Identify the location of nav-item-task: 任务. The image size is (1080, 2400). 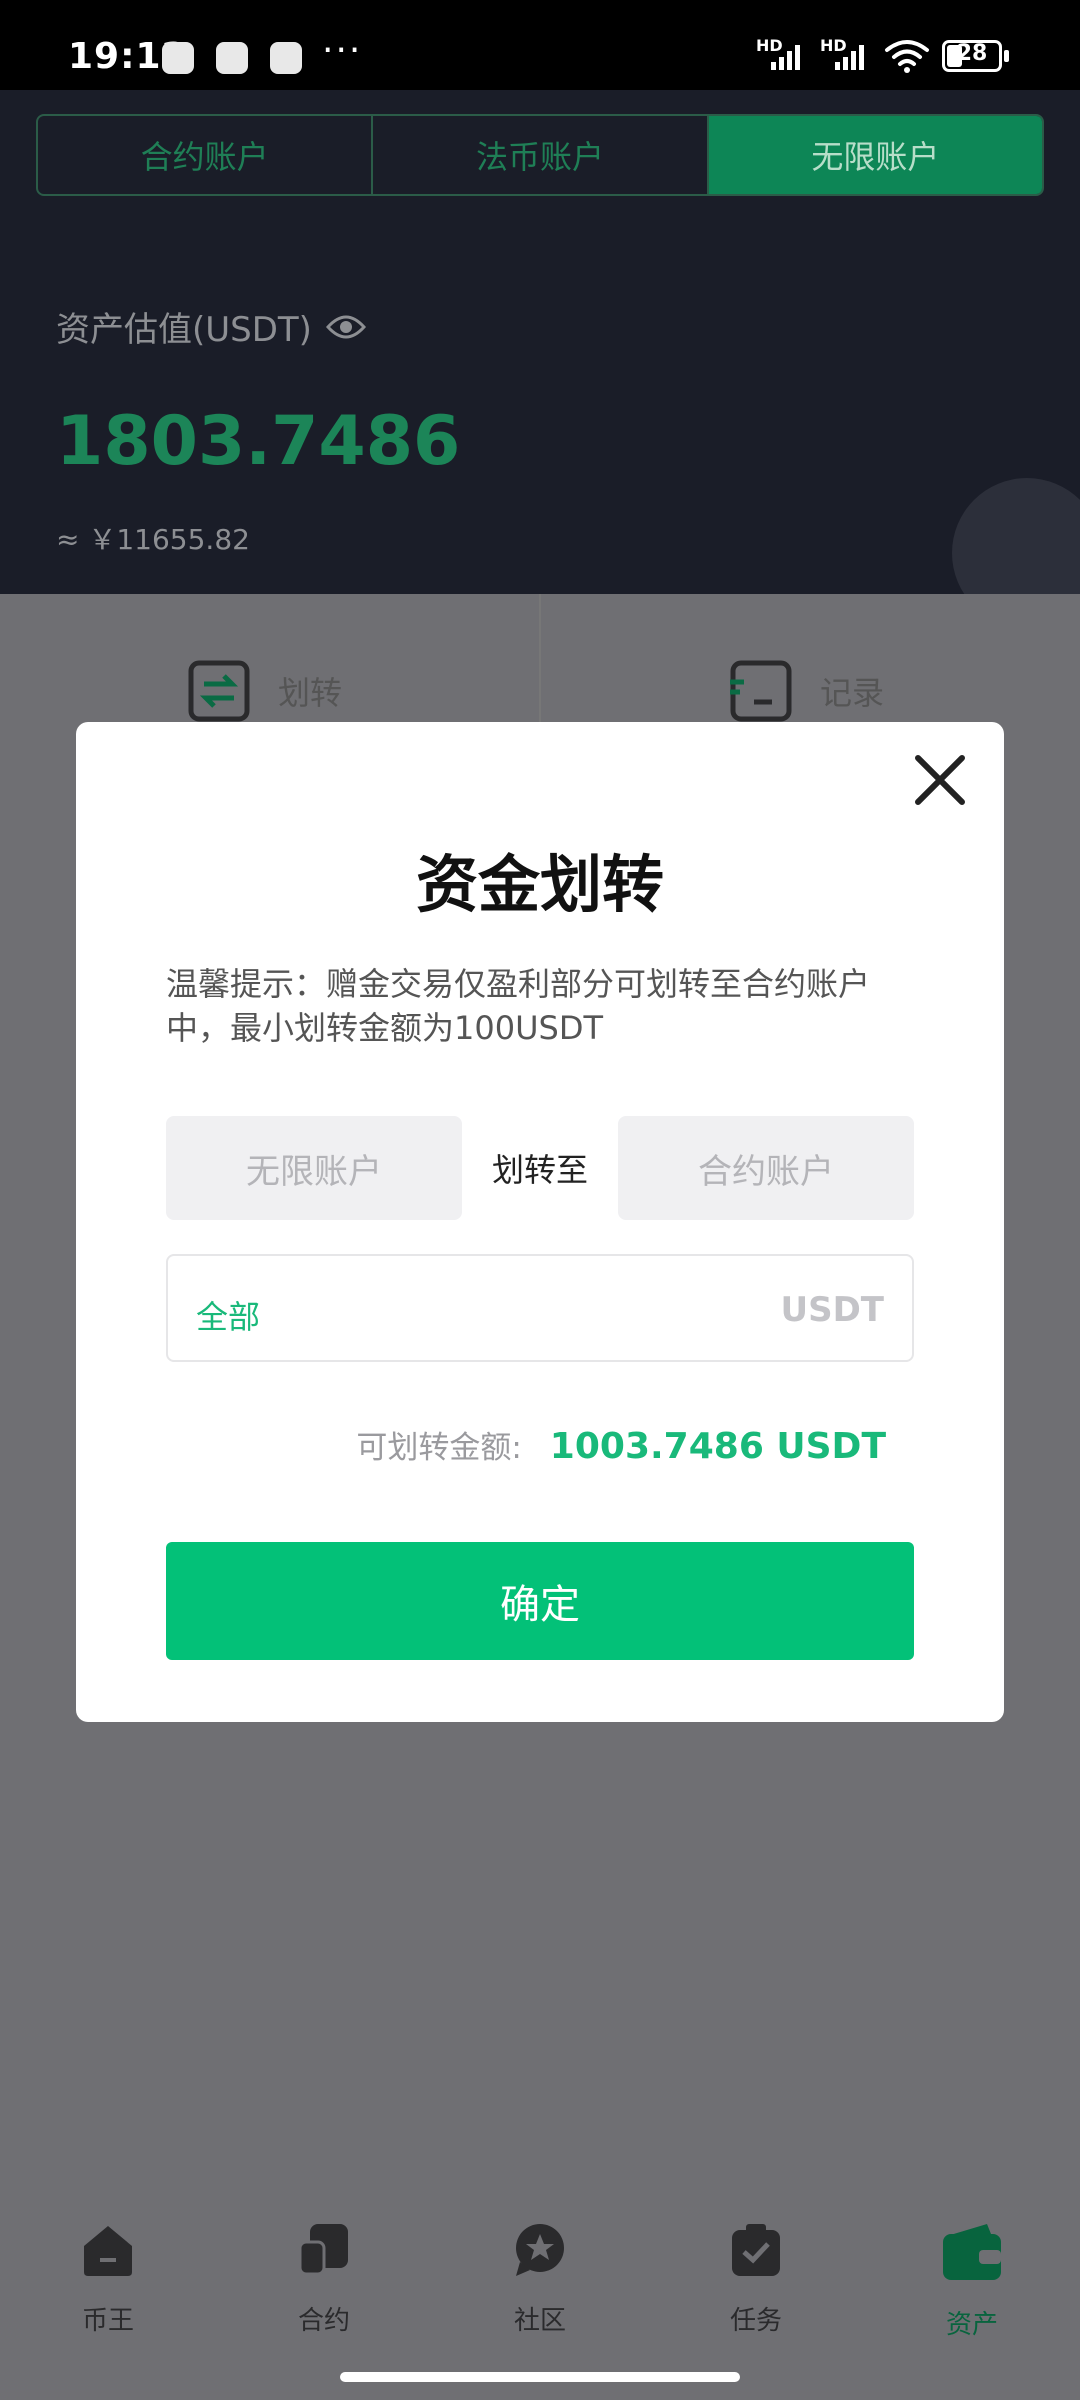
(756, 2297).